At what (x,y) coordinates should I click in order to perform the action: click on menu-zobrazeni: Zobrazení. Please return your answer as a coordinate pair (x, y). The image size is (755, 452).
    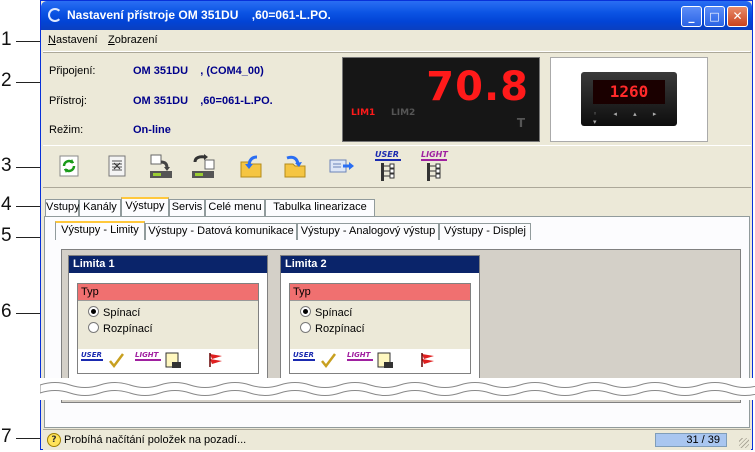
    Looking at the image, I should click on (133, 40).